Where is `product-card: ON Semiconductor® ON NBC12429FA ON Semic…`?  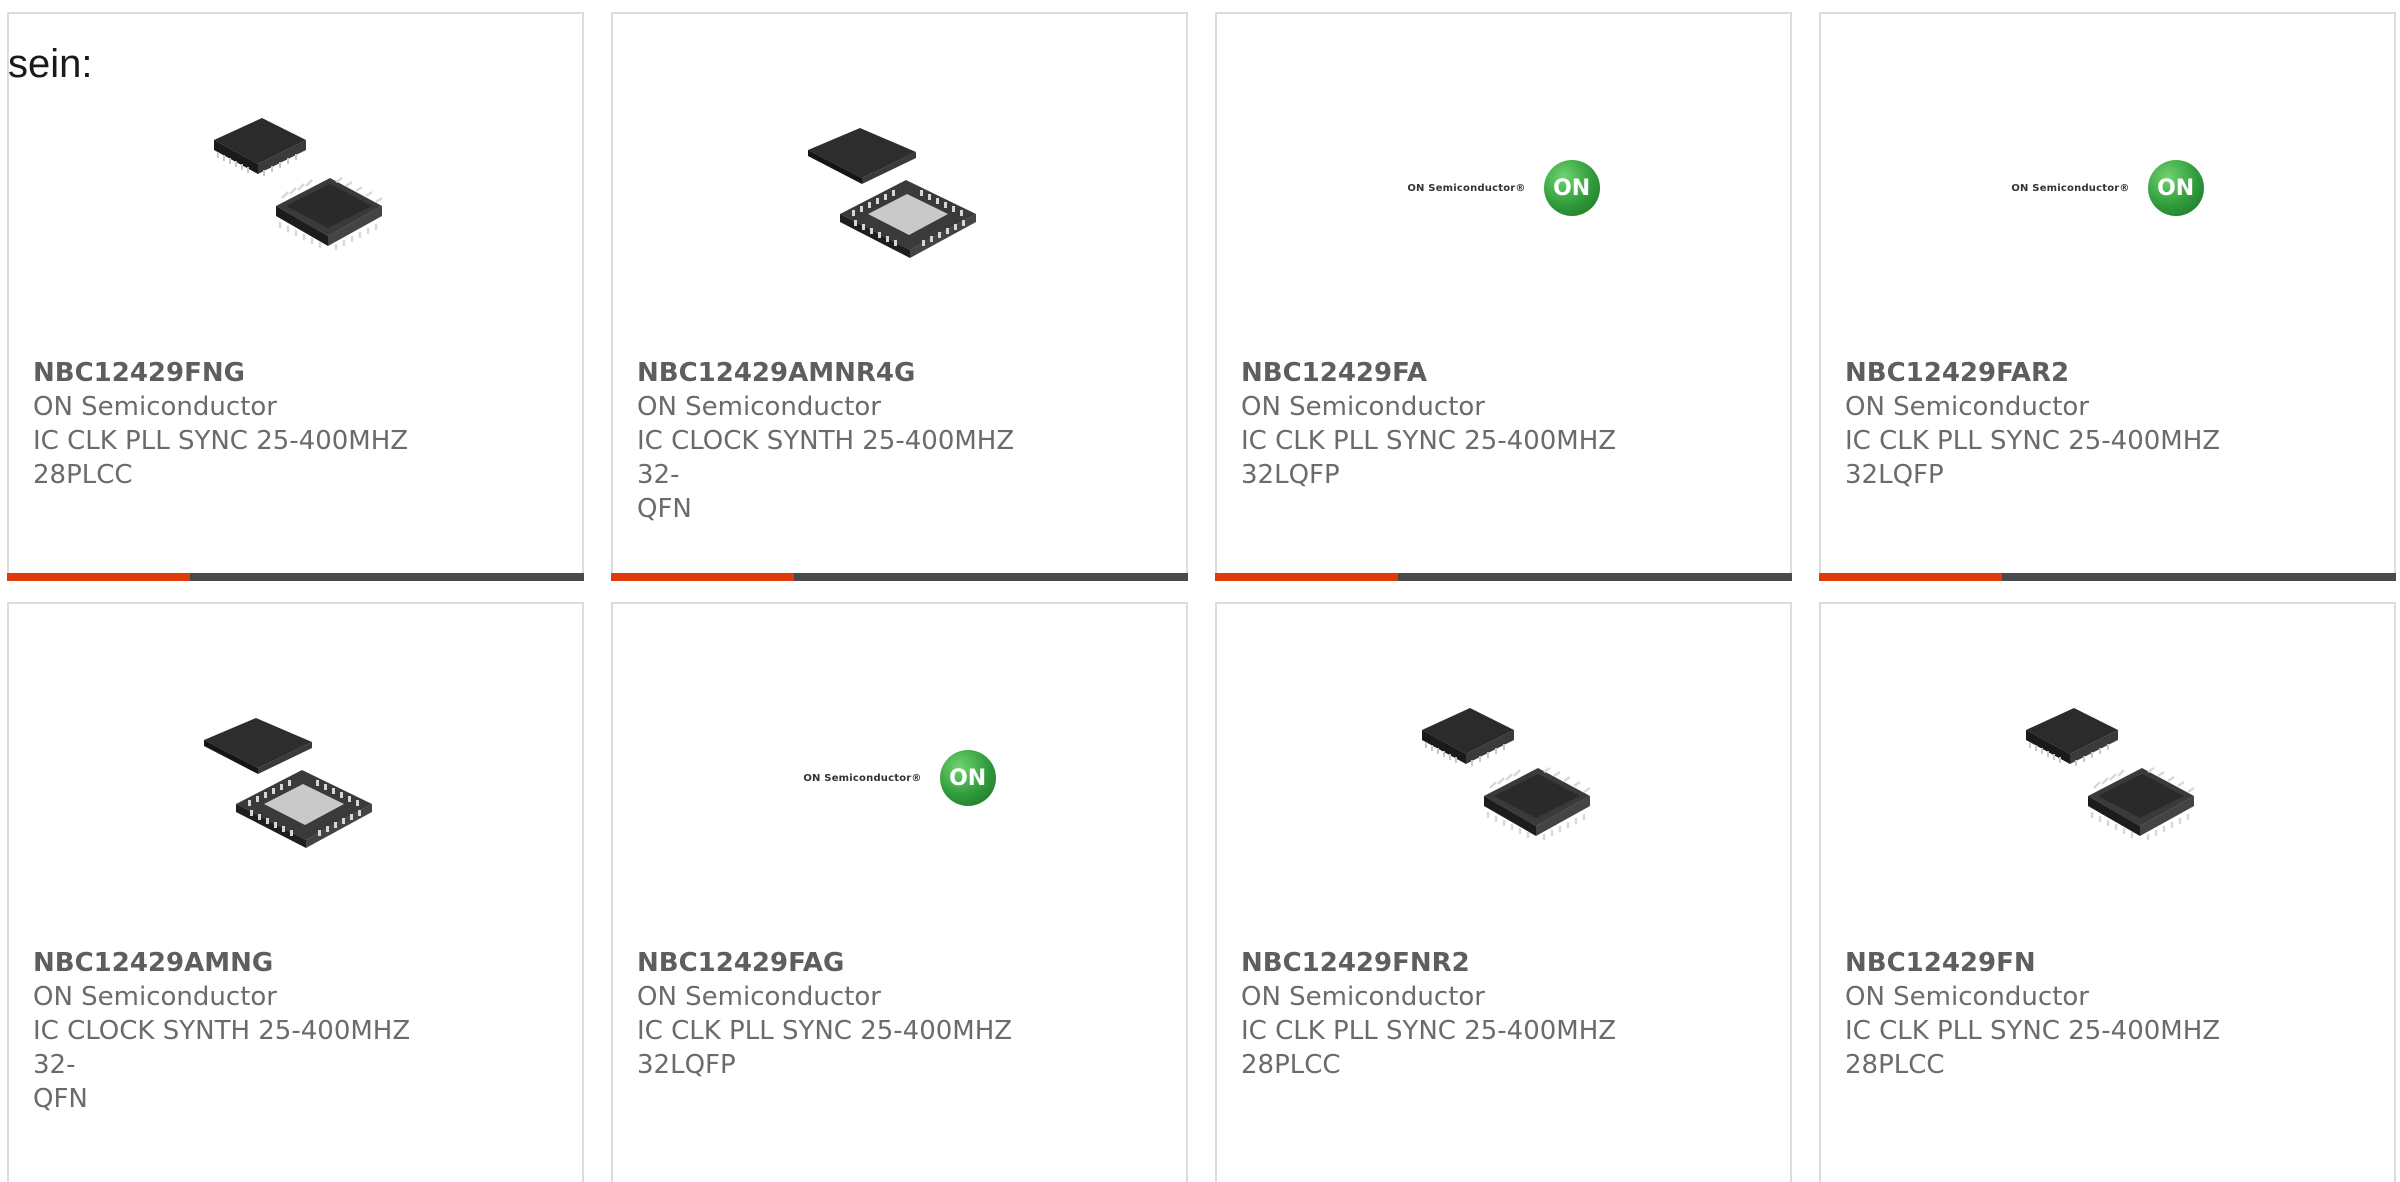 product-card: ON Semiconductor® ON NBC12429FA ON Semic… is located at coordinates (1503, 296).